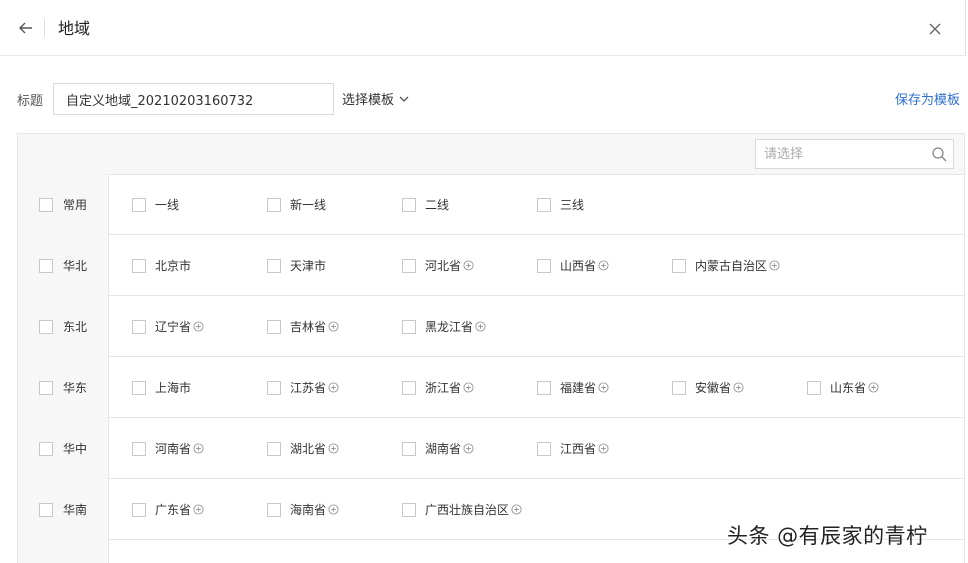 The image size is (968, 563). What do you see at coordinates (708, 387) in the screenshot?
I see `list-item: 安徽省` at bounding box center [708, 387].